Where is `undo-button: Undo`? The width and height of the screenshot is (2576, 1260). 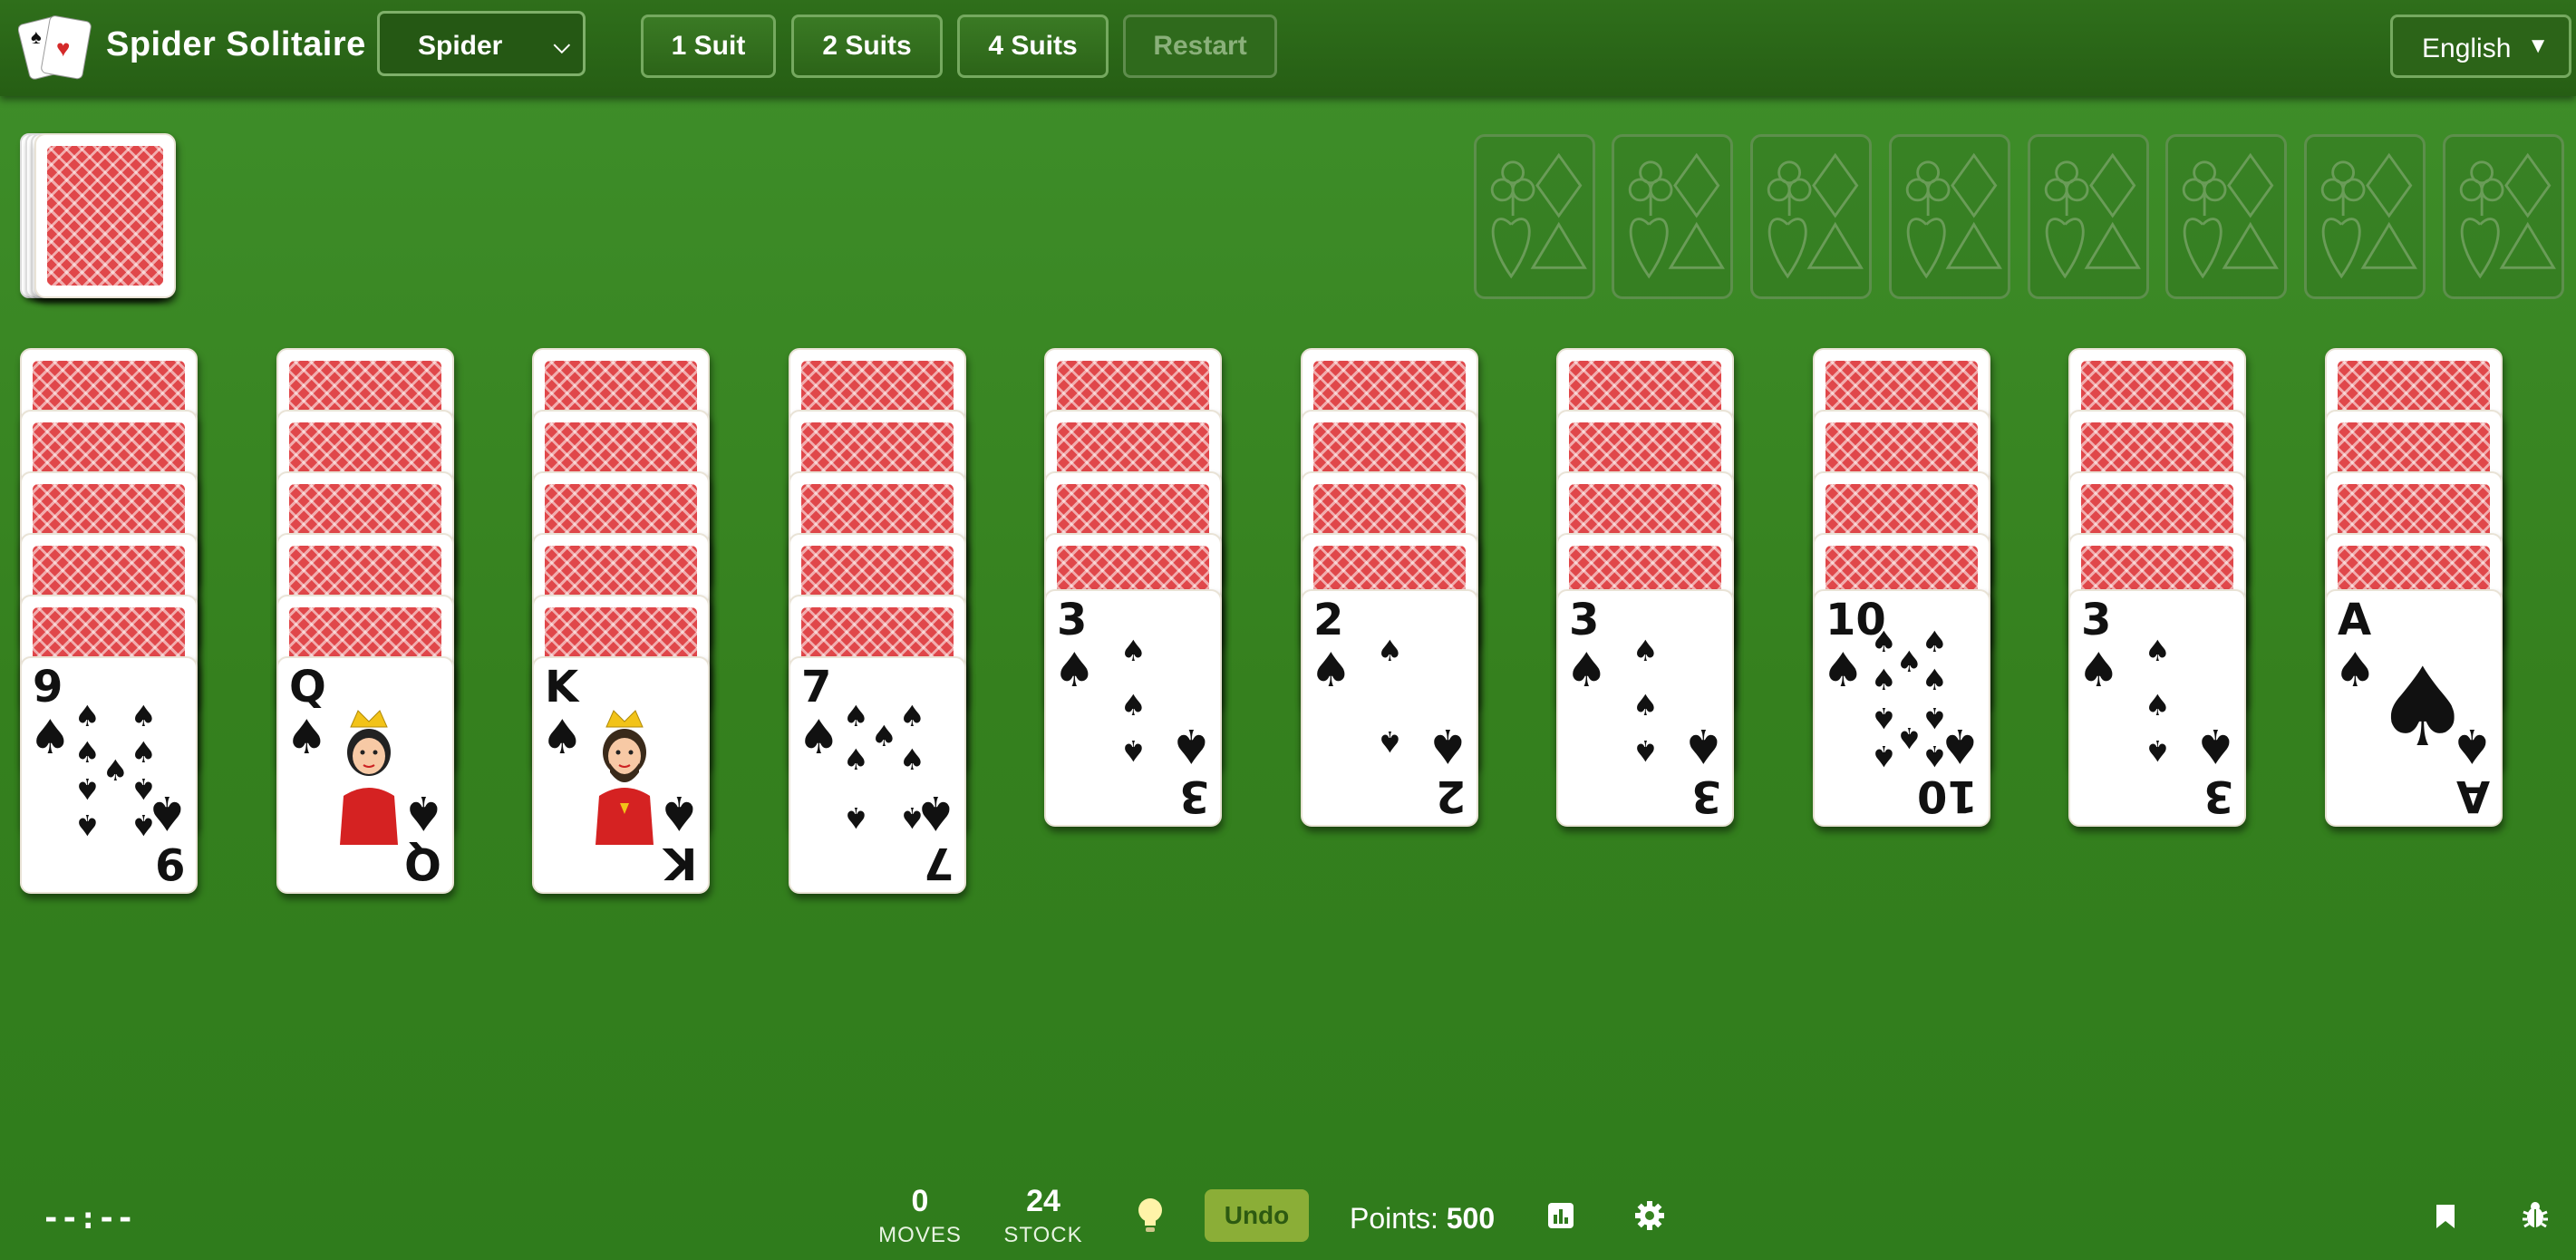 undo-button: Undo is located at coordinates (1257, 1216).